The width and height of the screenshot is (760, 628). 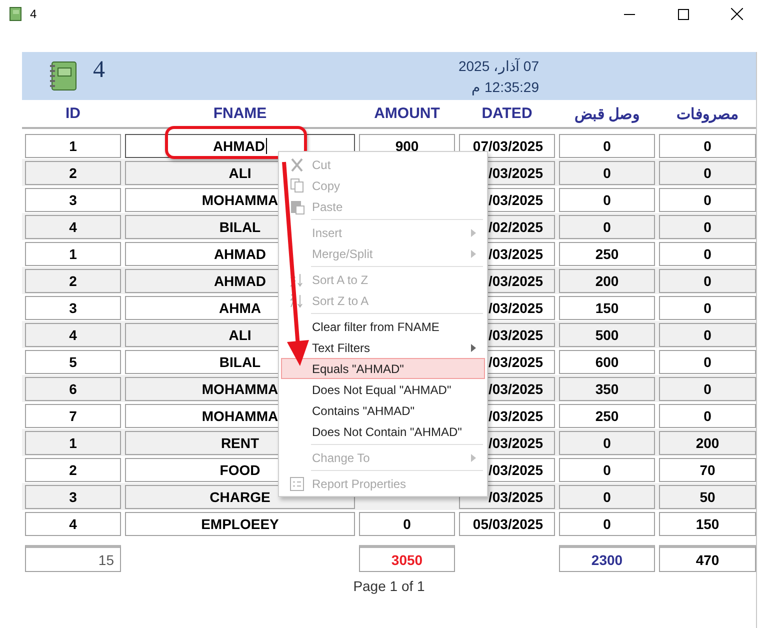 I want to click on menu-item: Equals "AHMAD", so click(x=383, y=368).